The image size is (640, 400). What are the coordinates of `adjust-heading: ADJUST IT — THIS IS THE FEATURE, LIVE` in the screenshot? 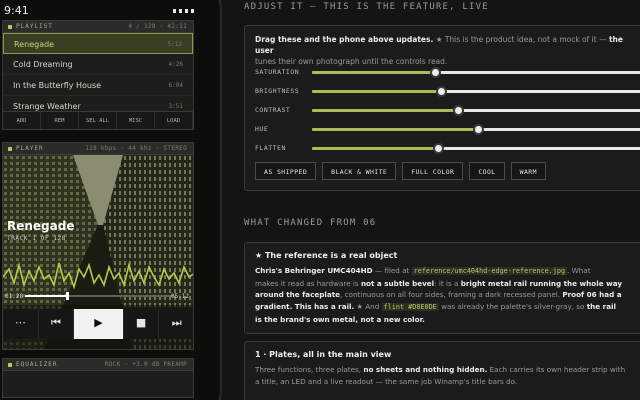 It's located at (366, 7).